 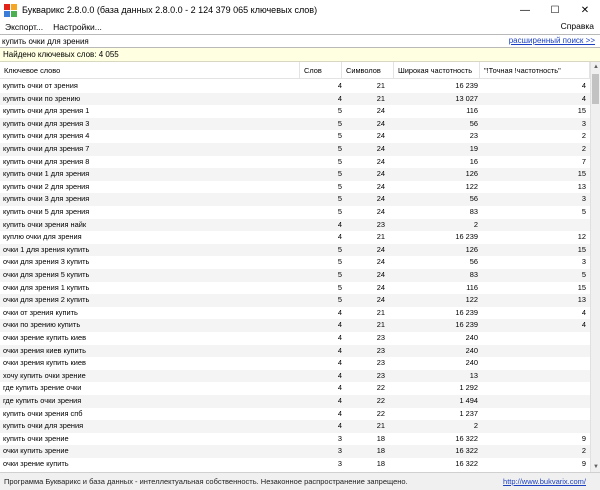 What do you see at coordinates (368, 70) in the screenshot?
I see `column-header-chars: Символов` at bounding box center [368, 70].